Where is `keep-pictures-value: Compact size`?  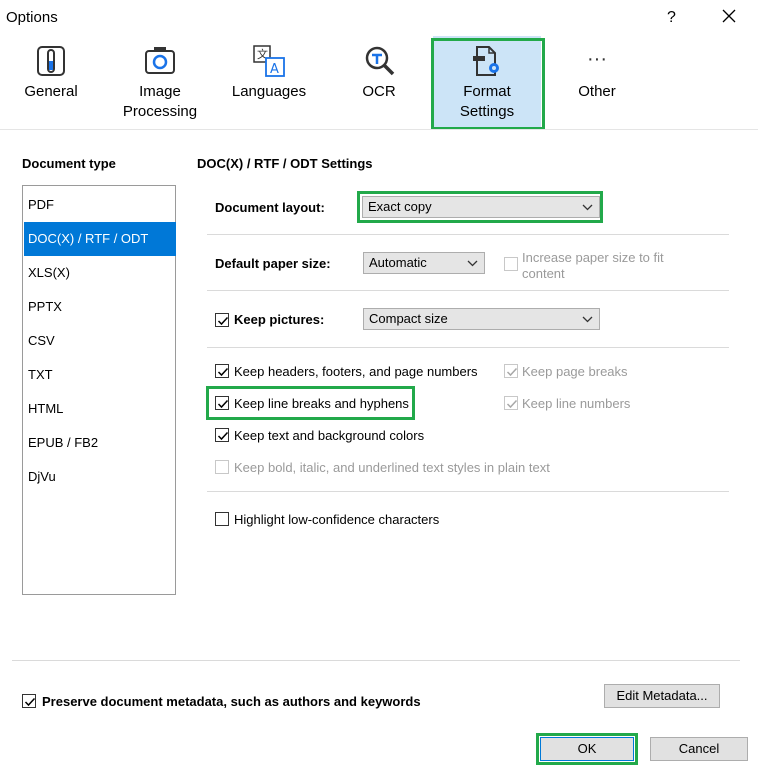
keep-pictures-value: Compact size is located at coordinates (408, 318).